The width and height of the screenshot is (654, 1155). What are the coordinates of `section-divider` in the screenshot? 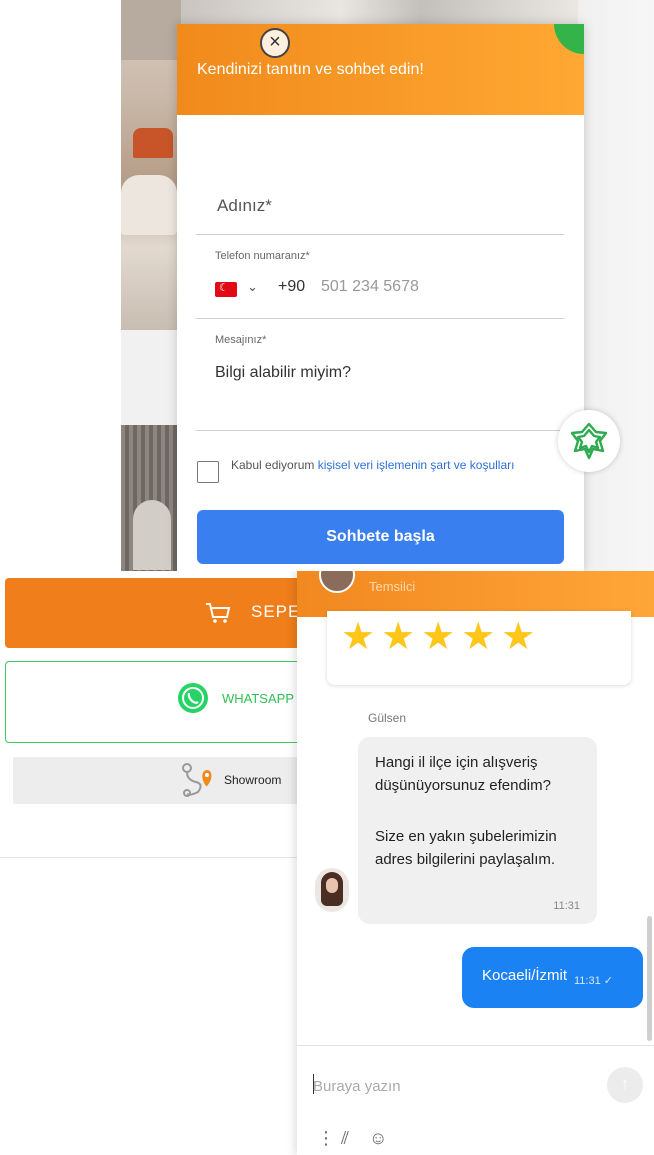 It's located at (150, 857).